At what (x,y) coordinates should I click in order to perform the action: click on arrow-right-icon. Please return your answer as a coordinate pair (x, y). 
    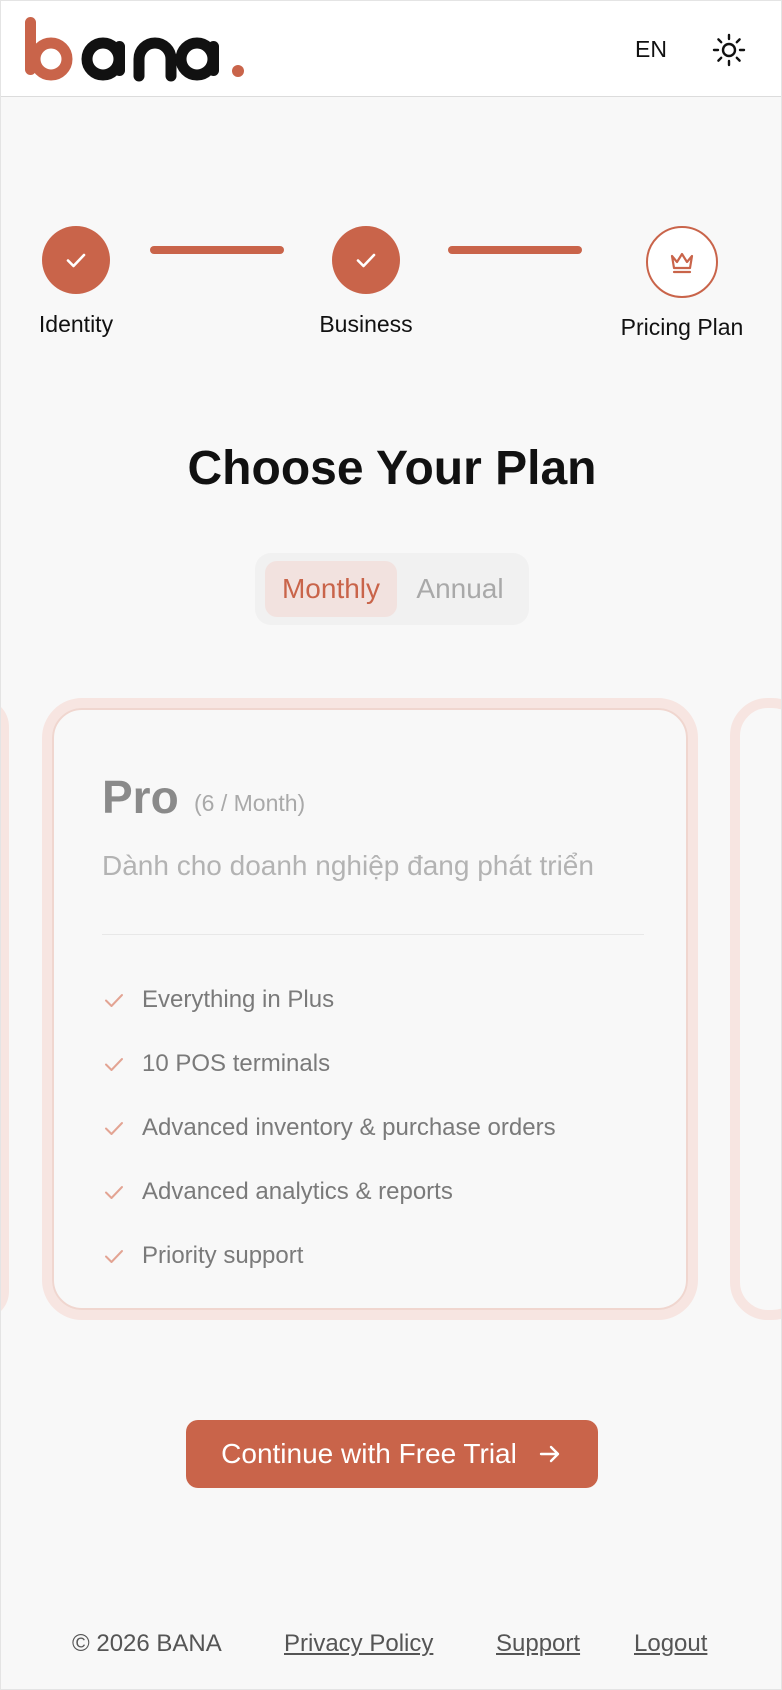
    Looking at the image, I should click on (550, 1454).